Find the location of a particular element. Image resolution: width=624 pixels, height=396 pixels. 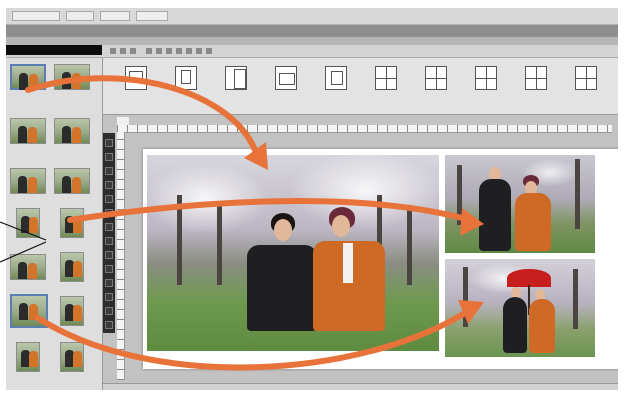

title-bar is located at coordinates (312, 31).